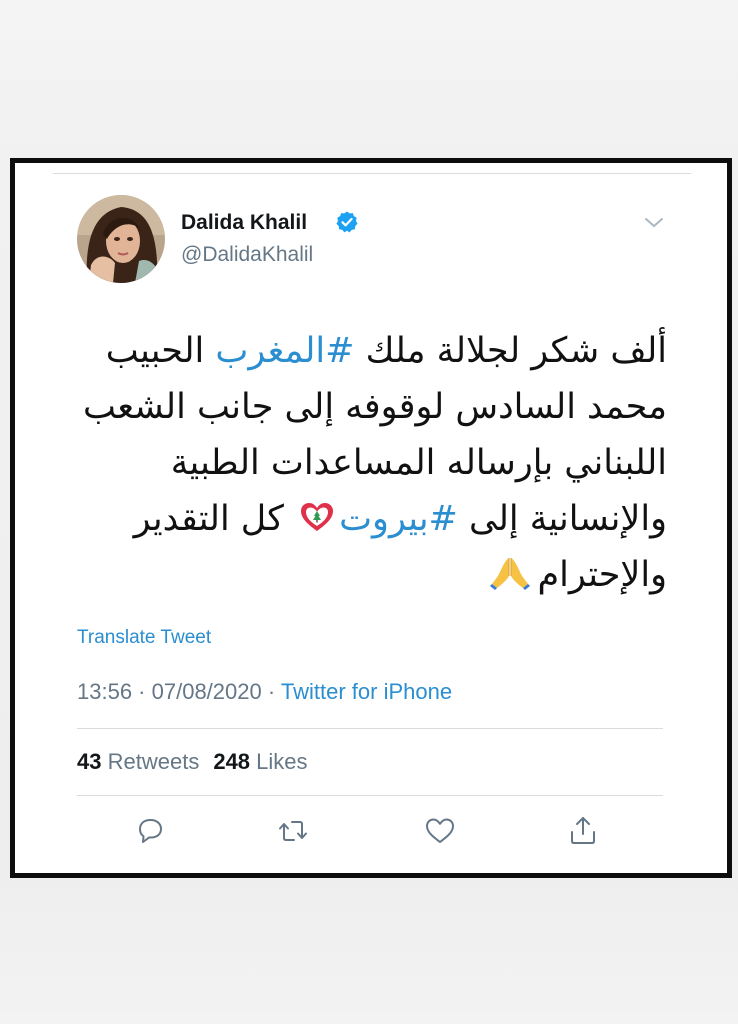 The height and width of the screenshot is (1024, 738). I want to click on retweet-icon, so click(293, 831).